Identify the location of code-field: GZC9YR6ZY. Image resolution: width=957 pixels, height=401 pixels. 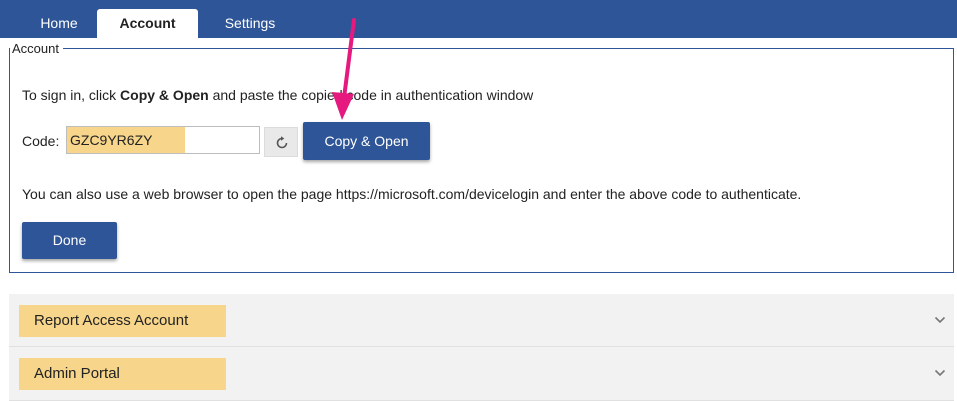
(163, 140).